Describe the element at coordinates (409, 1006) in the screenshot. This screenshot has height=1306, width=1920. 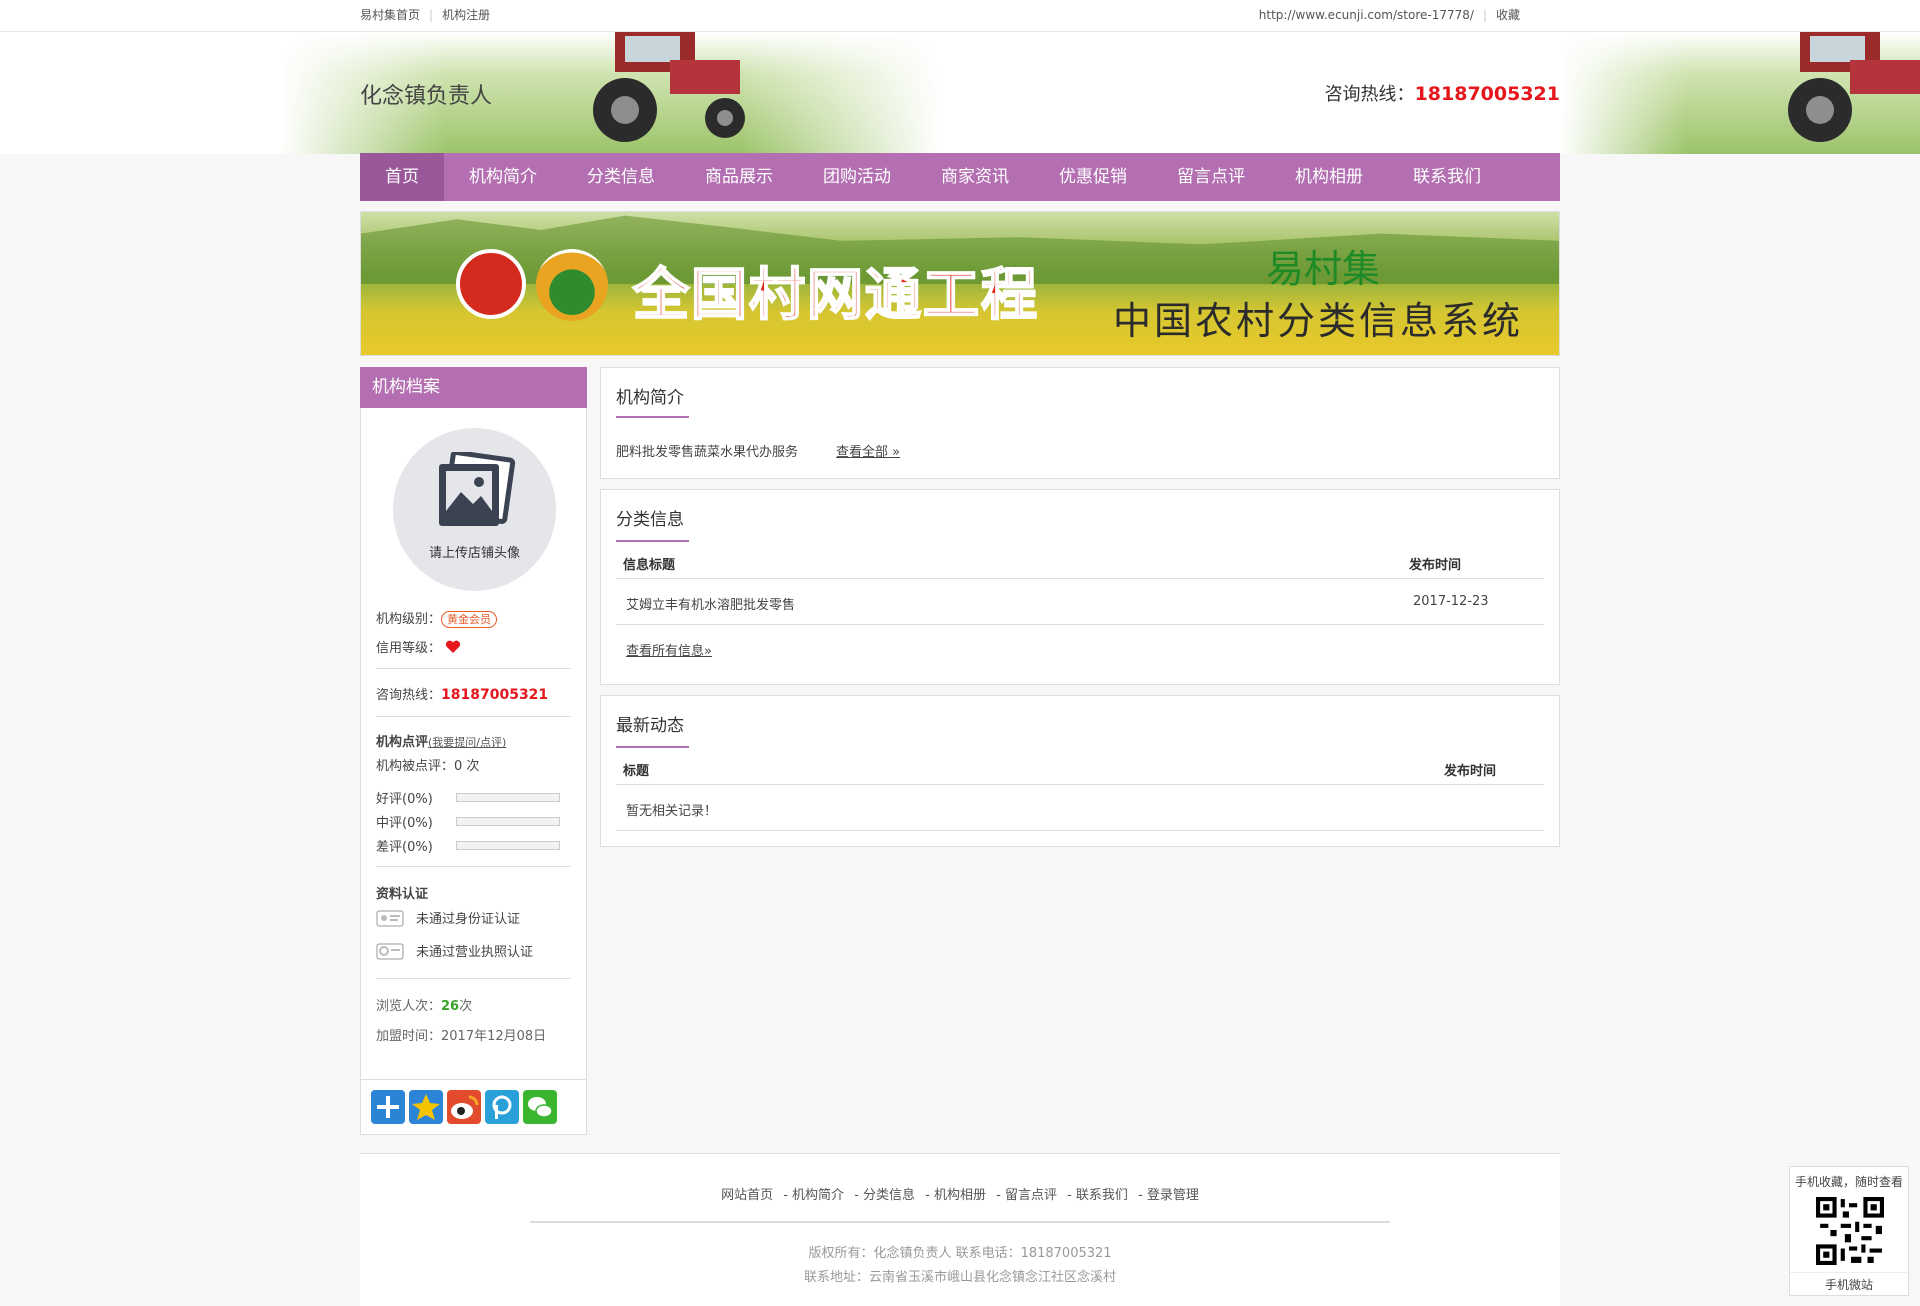
I see `views-label: 浏览人次：` at that location.